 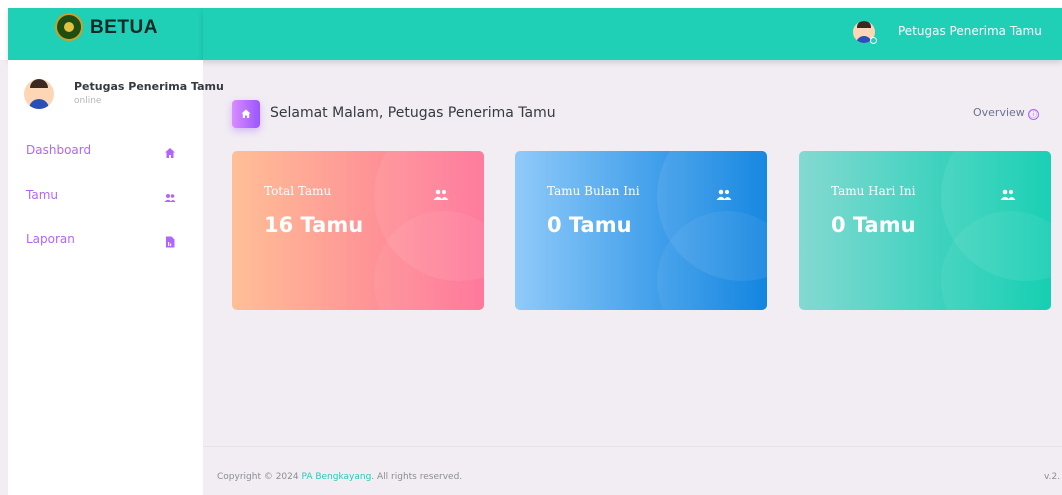 What do you see at coordinates (259, 477) in the screenshot?
I see `copyright-prefix: Copyright © 2024` at bounding box center [259, 477].